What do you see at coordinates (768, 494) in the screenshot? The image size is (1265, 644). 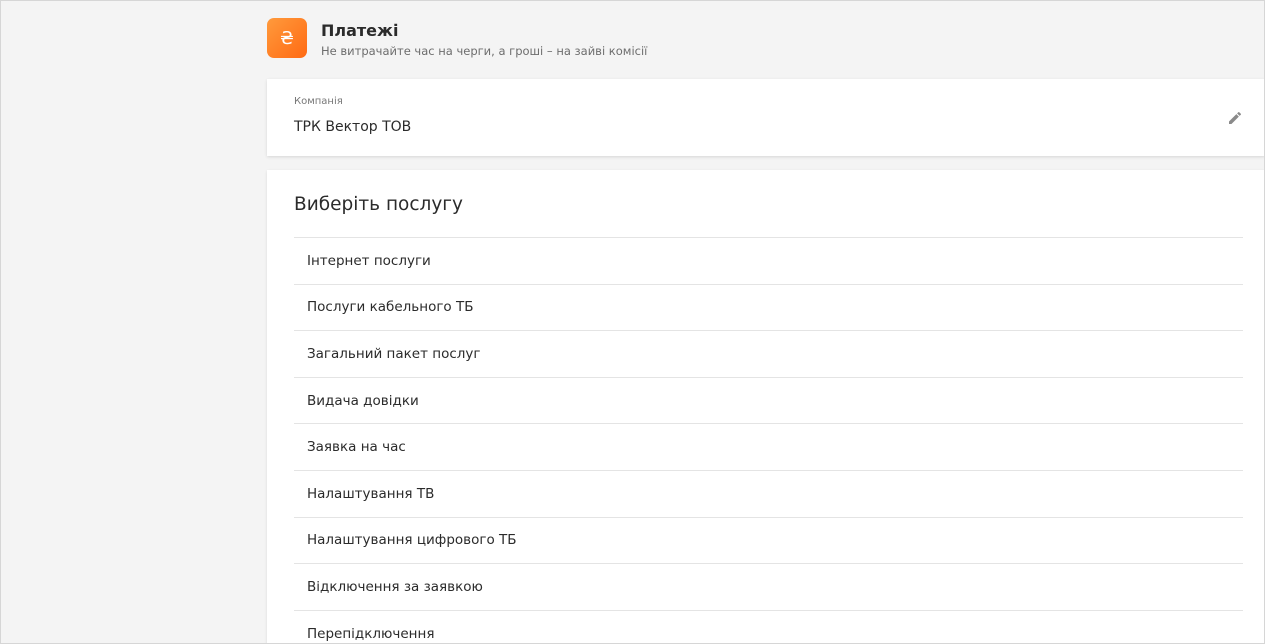 I see `service-item-tv-setup: Налаштування ТВ` at bounding box center [768, 494].